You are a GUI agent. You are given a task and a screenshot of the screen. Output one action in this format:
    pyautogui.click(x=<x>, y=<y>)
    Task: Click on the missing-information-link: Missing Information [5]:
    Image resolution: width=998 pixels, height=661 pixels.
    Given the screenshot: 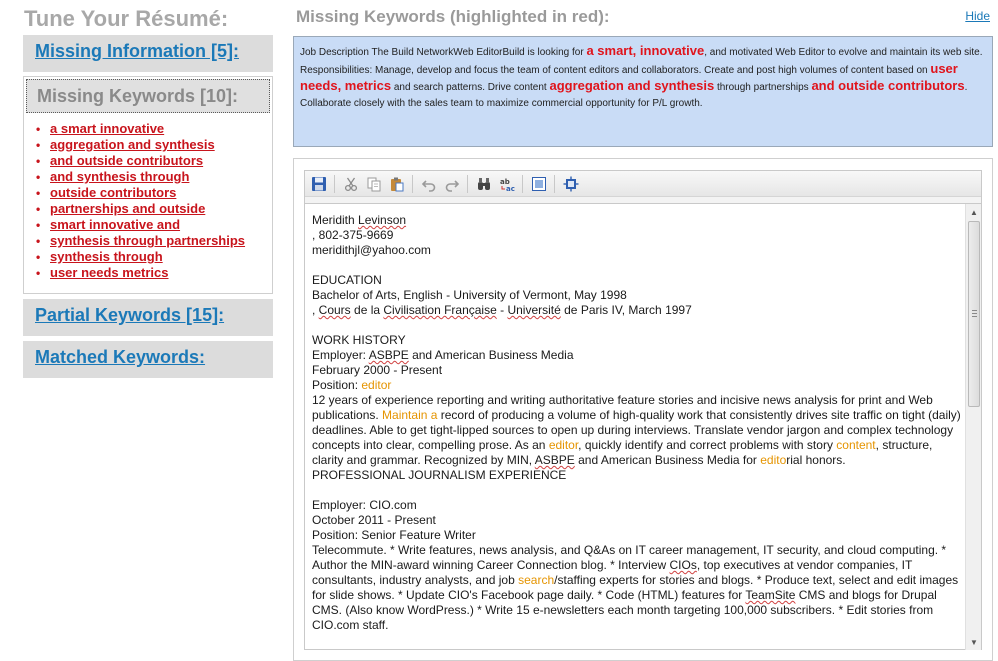 What is the action you would take?
    pyautogui.click(x=148, y=51)
    